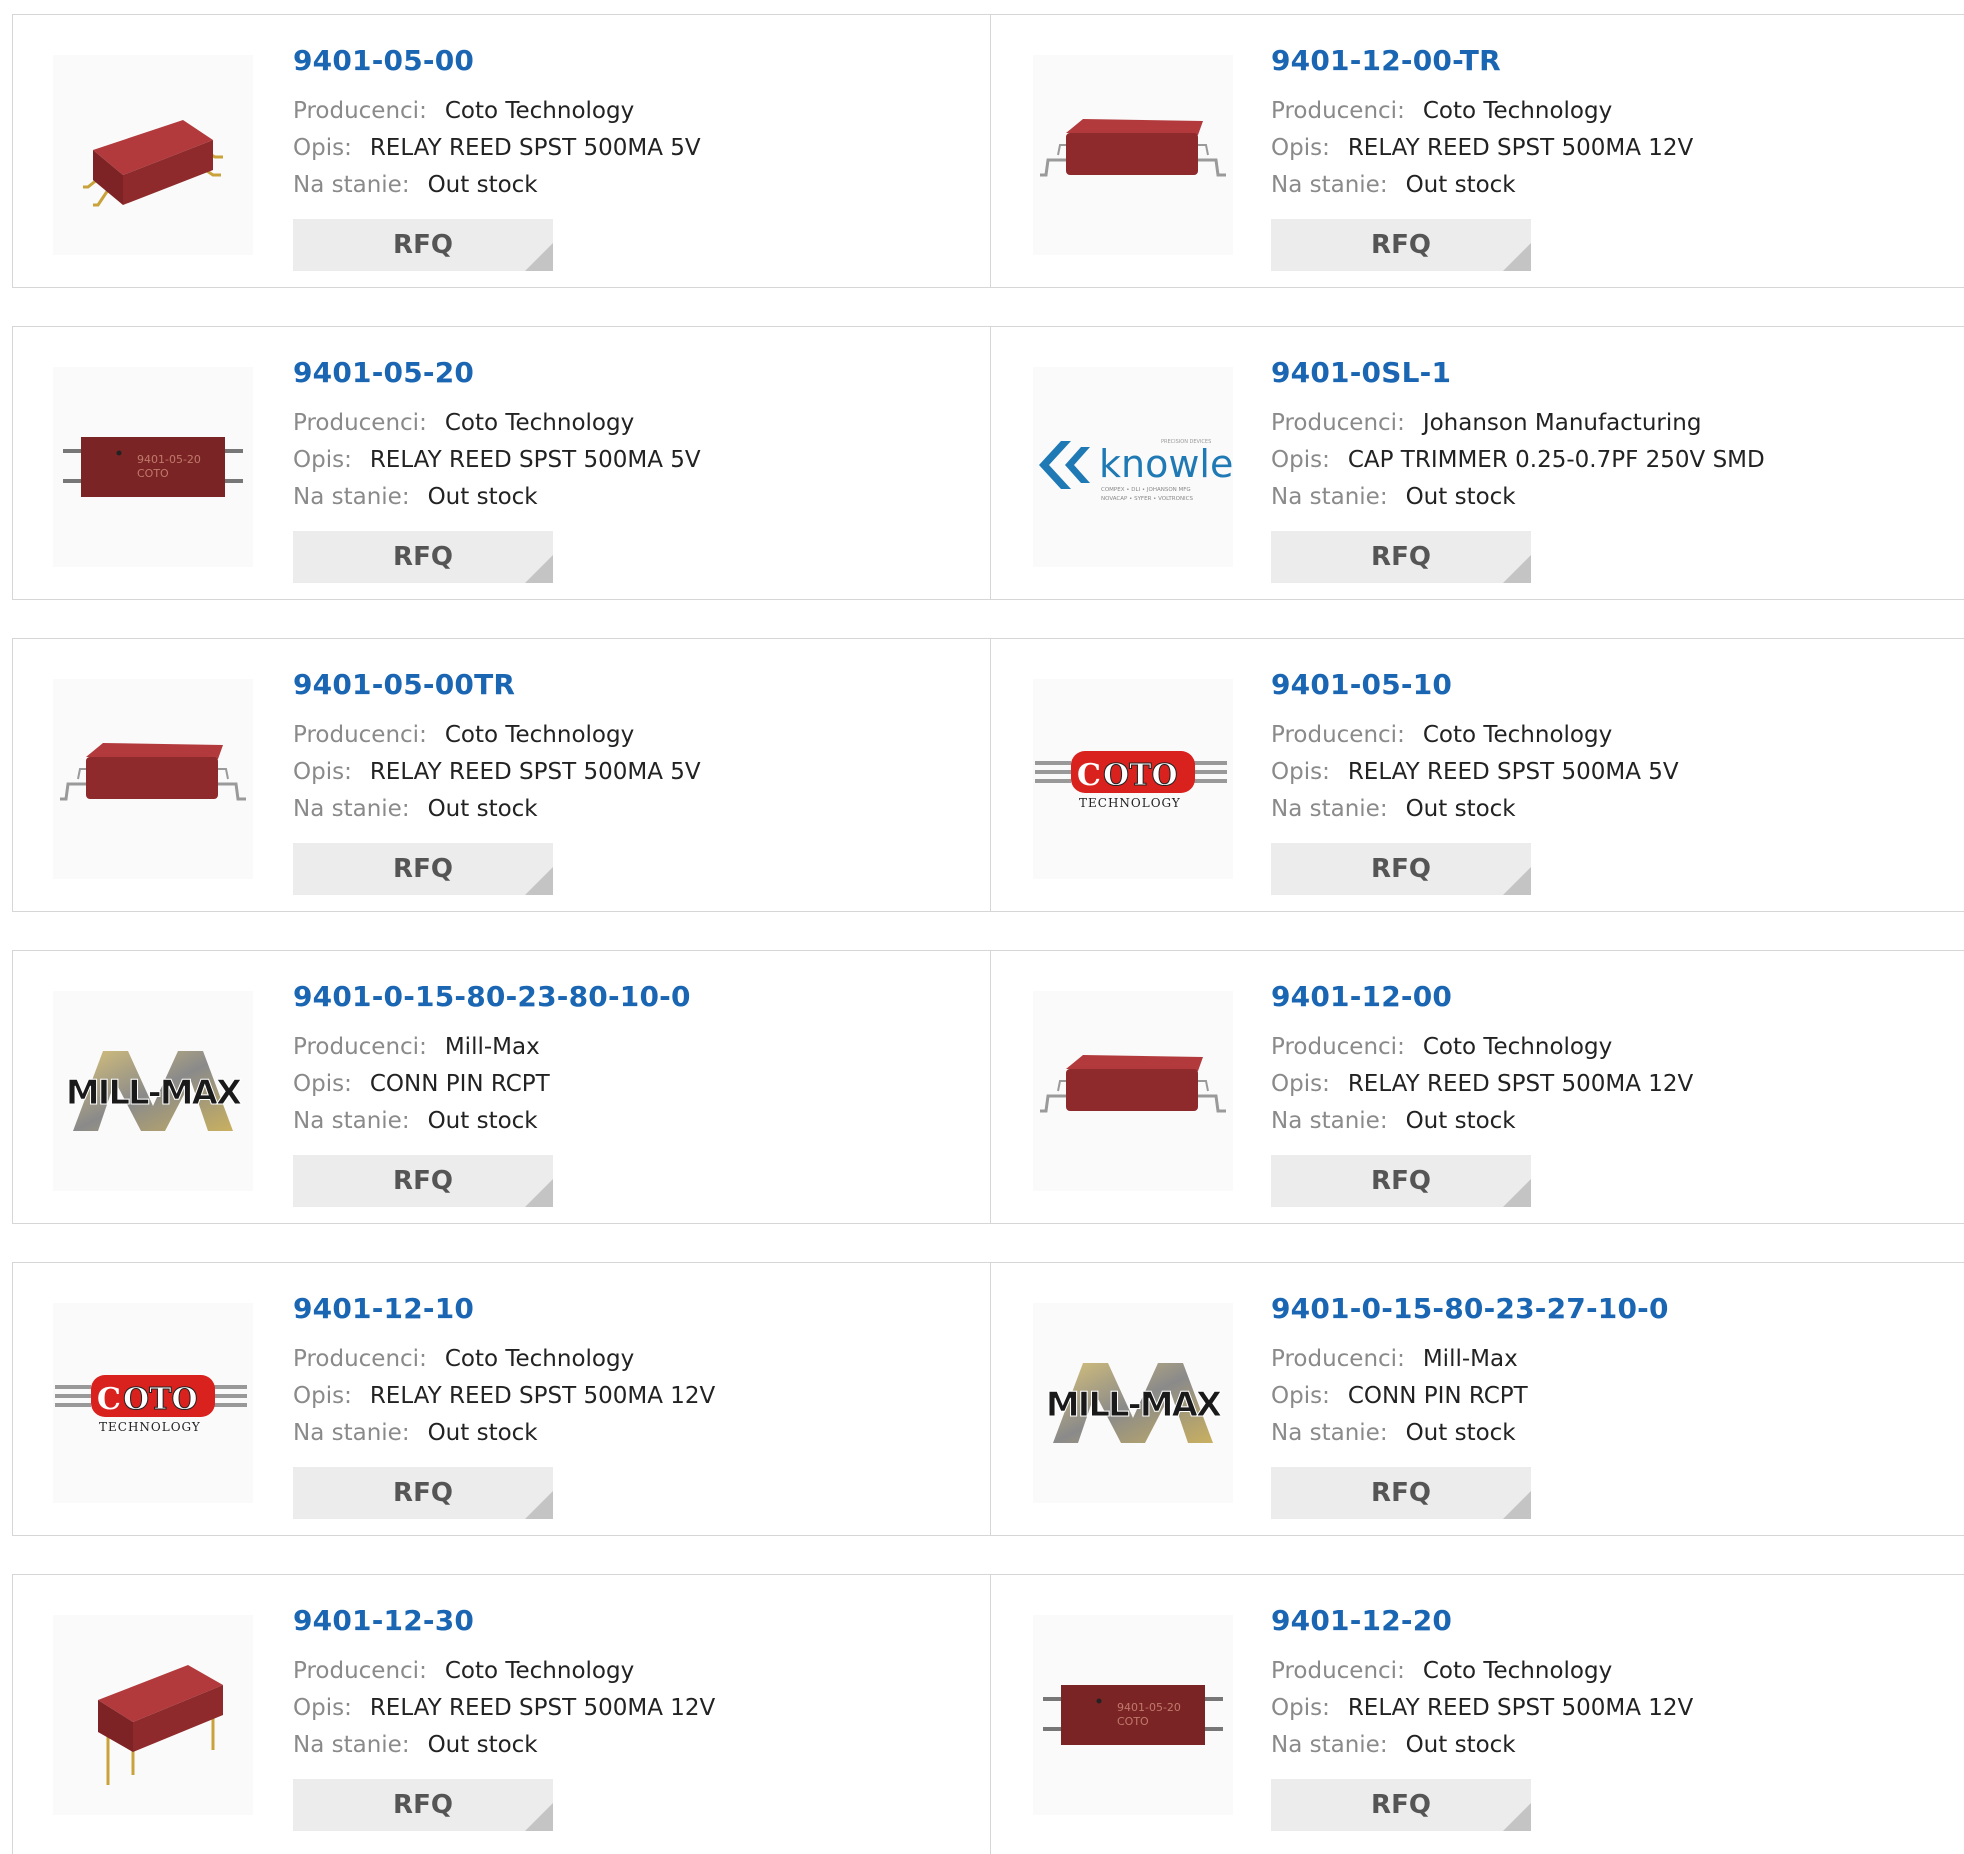 The width and height of the screenshot is (1964, 1854). What do you see at coordinates (1607, 373) in the screenshot?
I see `part-number-link: 9401-0SL-1` at bounding box center [1607, 373].